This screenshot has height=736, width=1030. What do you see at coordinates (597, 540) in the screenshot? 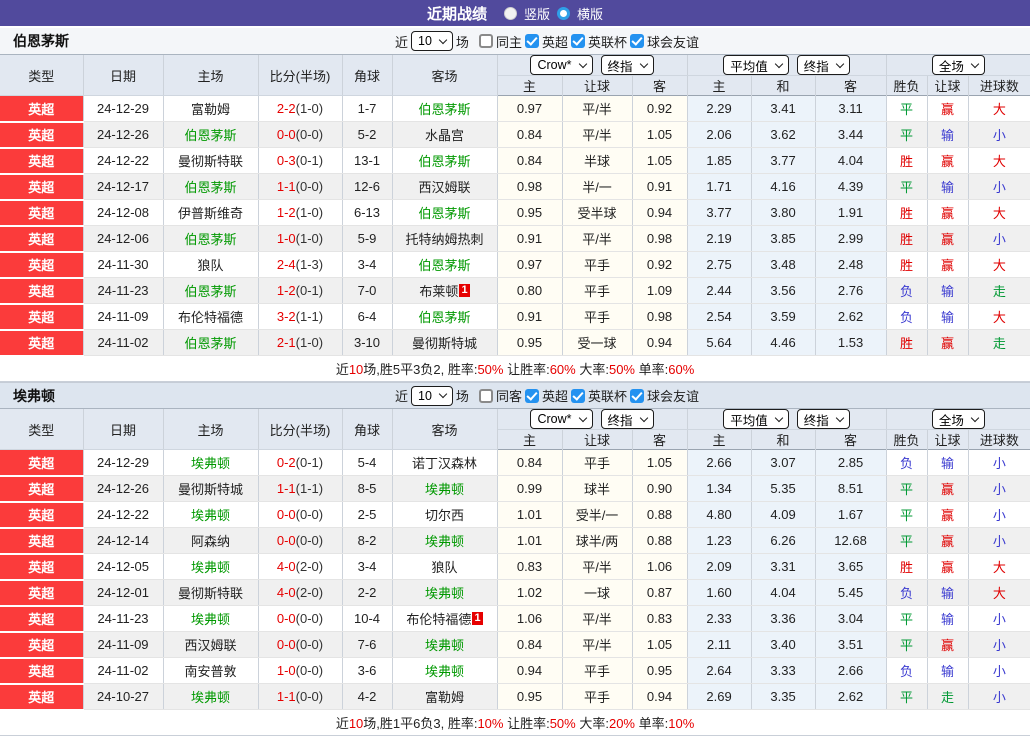
I see `odds-handicap-cell: 球半/两` at bounding box center [597, 540].